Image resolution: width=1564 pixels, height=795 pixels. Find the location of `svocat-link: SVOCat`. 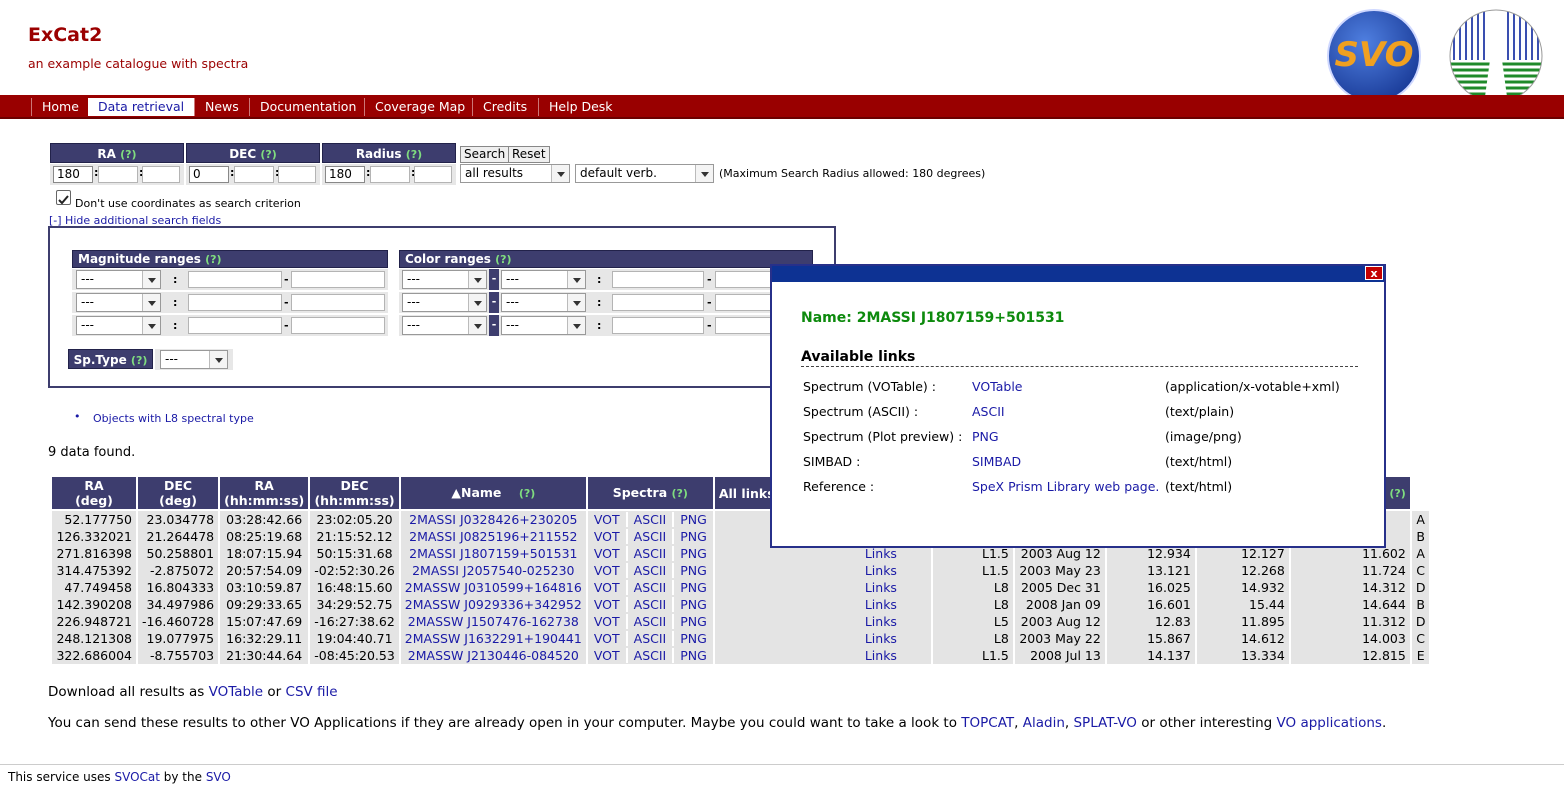

svocat-link: SVOCat is located at coordinates (137, 777).